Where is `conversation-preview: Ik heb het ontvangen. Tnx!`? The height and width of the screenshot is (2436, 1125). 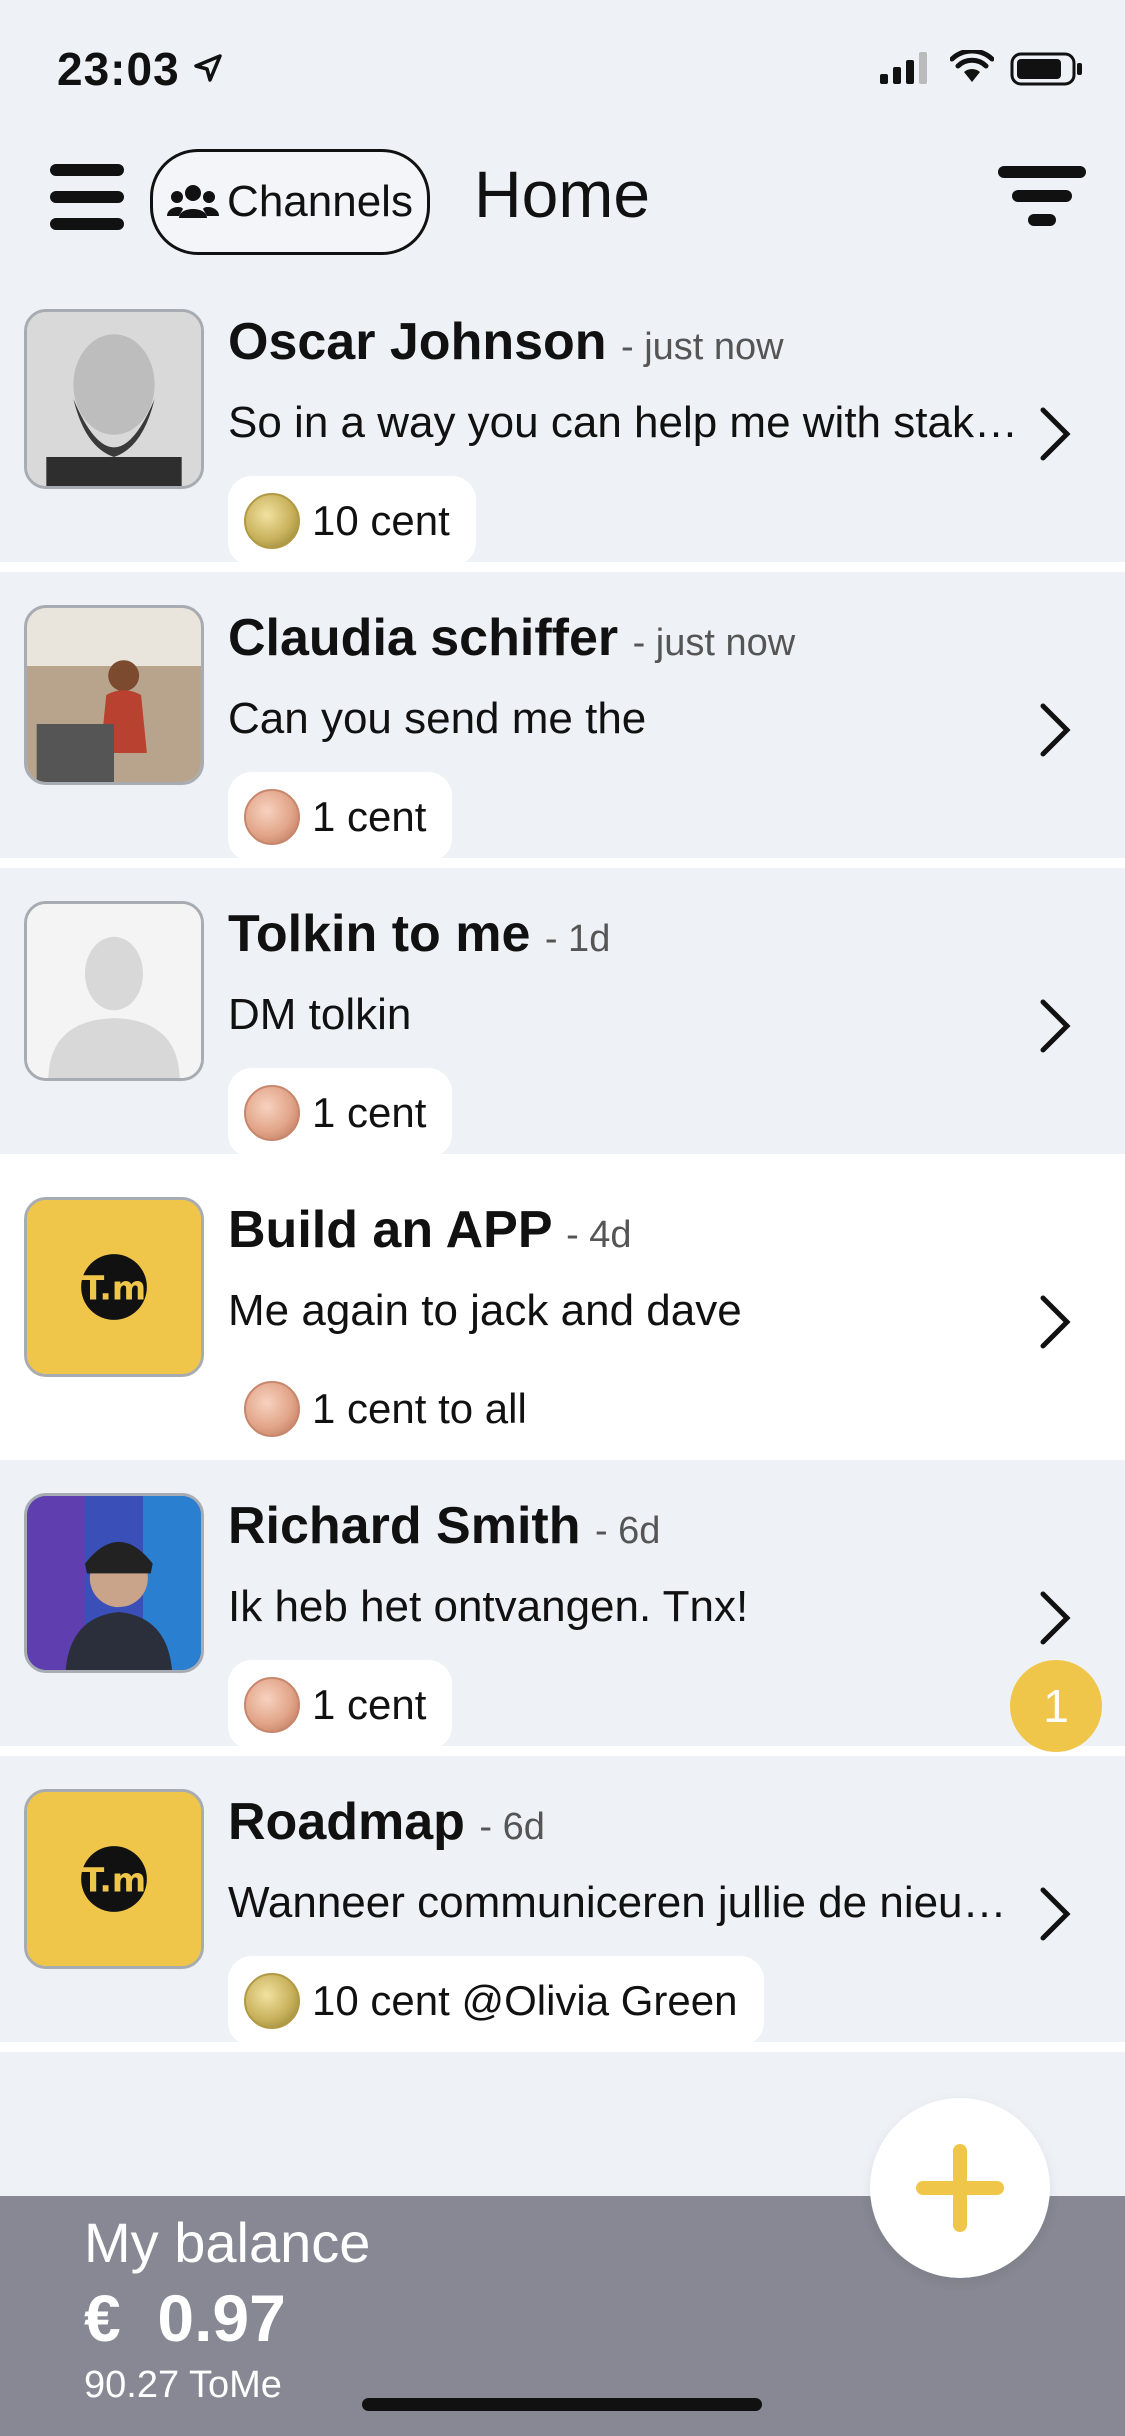
conversation-preview: Ik heb het ontvangen. Tnx! is located at coordinates (488, 1606).